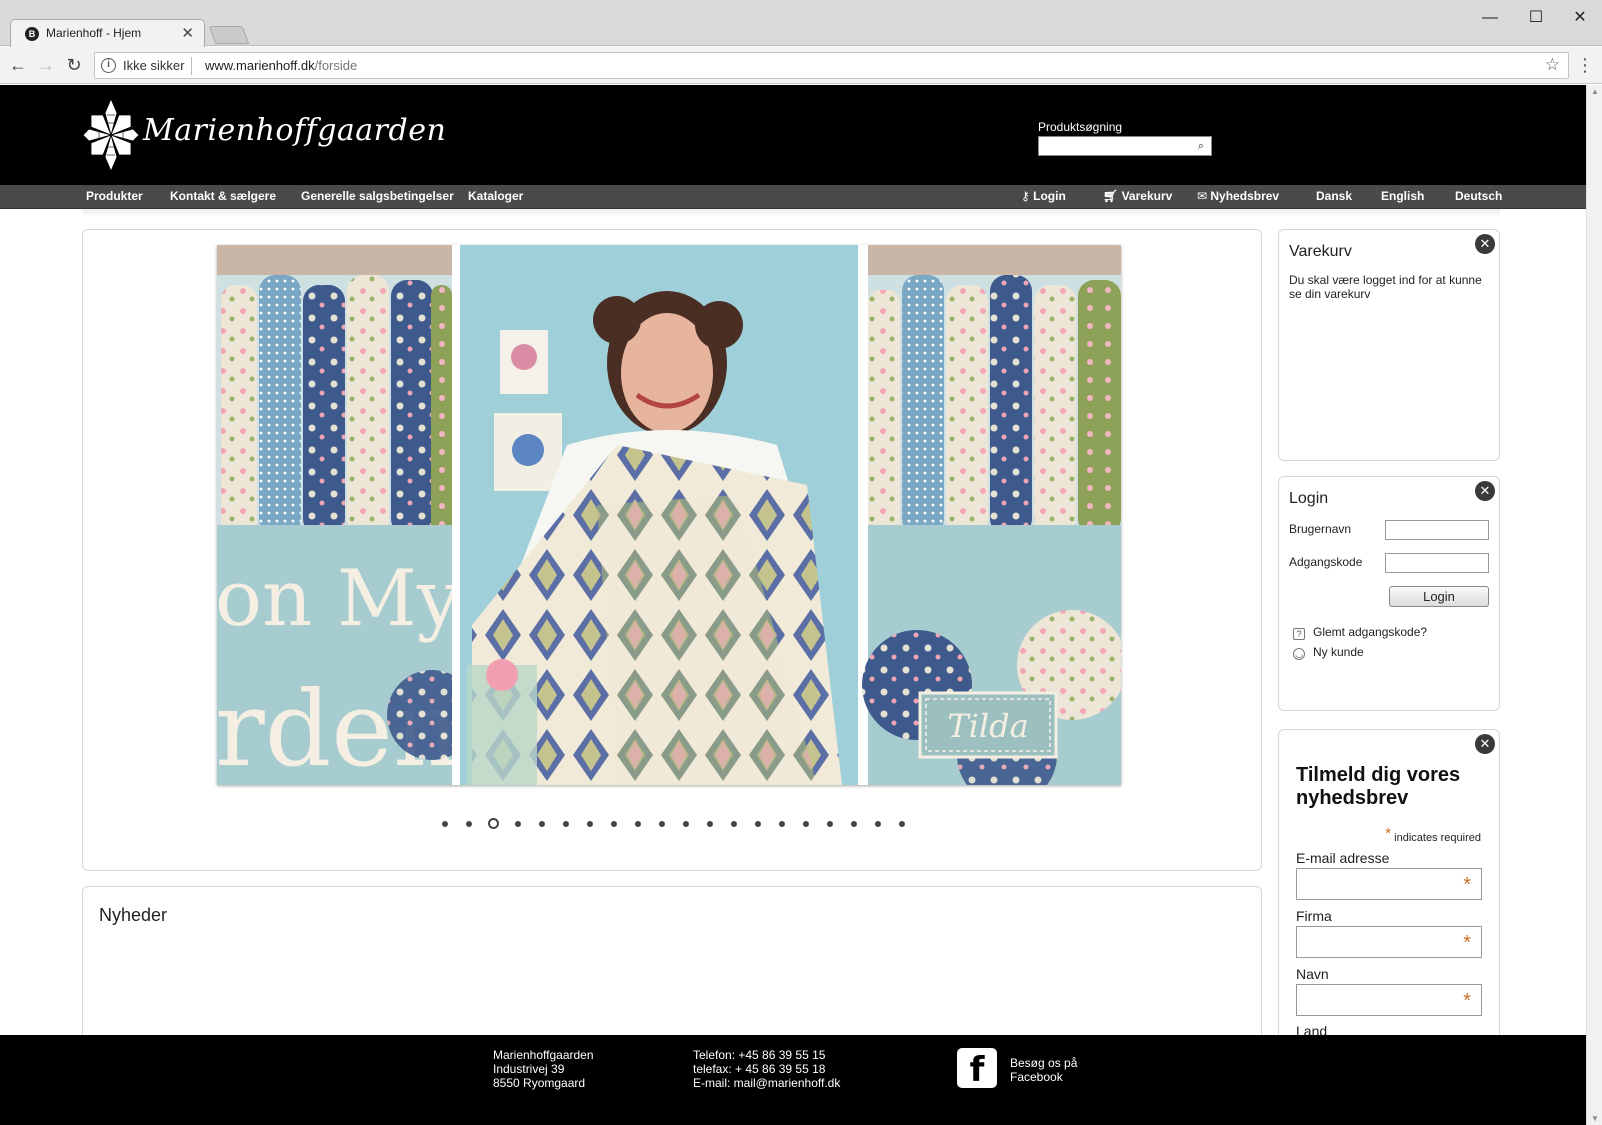 The image size is (1602, 1125). What do you see at coordinates (153, 65) in the screenshot?
I see `security-label: Ikke sikker` at bounding box center [153, 65].